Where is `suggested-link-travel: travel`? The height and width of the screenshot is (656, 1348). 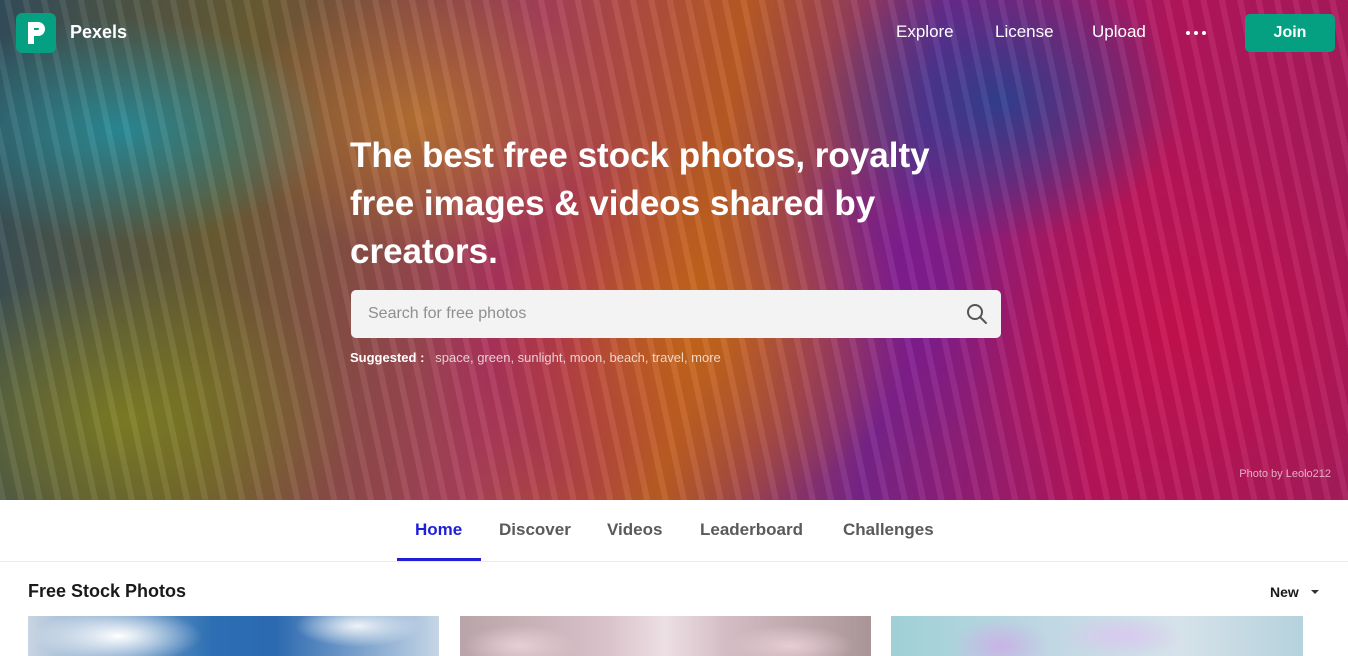 suggested-link-travel: travel is located at coordinates (668, 357).